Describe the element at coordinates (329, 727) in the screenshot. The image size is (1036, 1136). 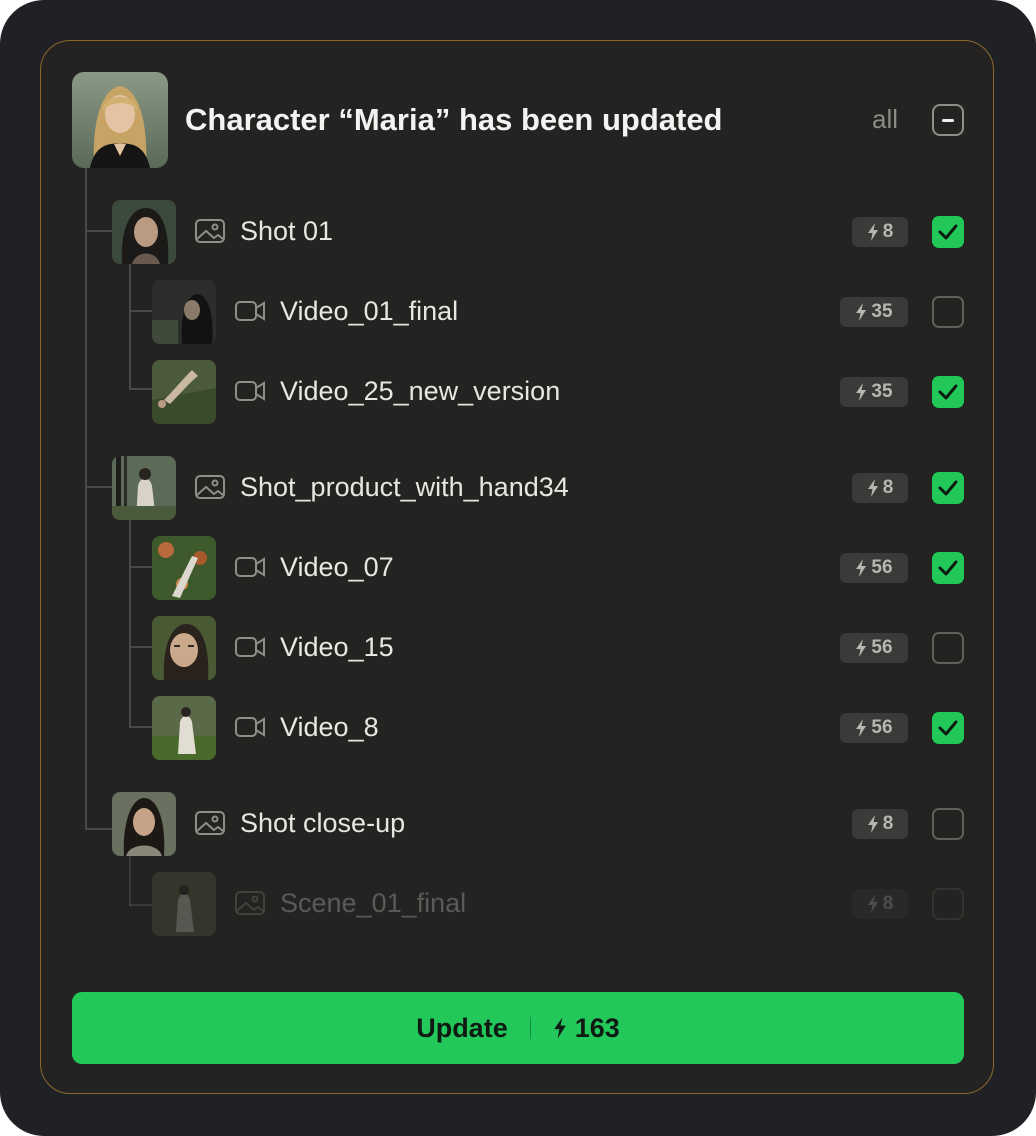
I see `row-label: Video_8` at that location.